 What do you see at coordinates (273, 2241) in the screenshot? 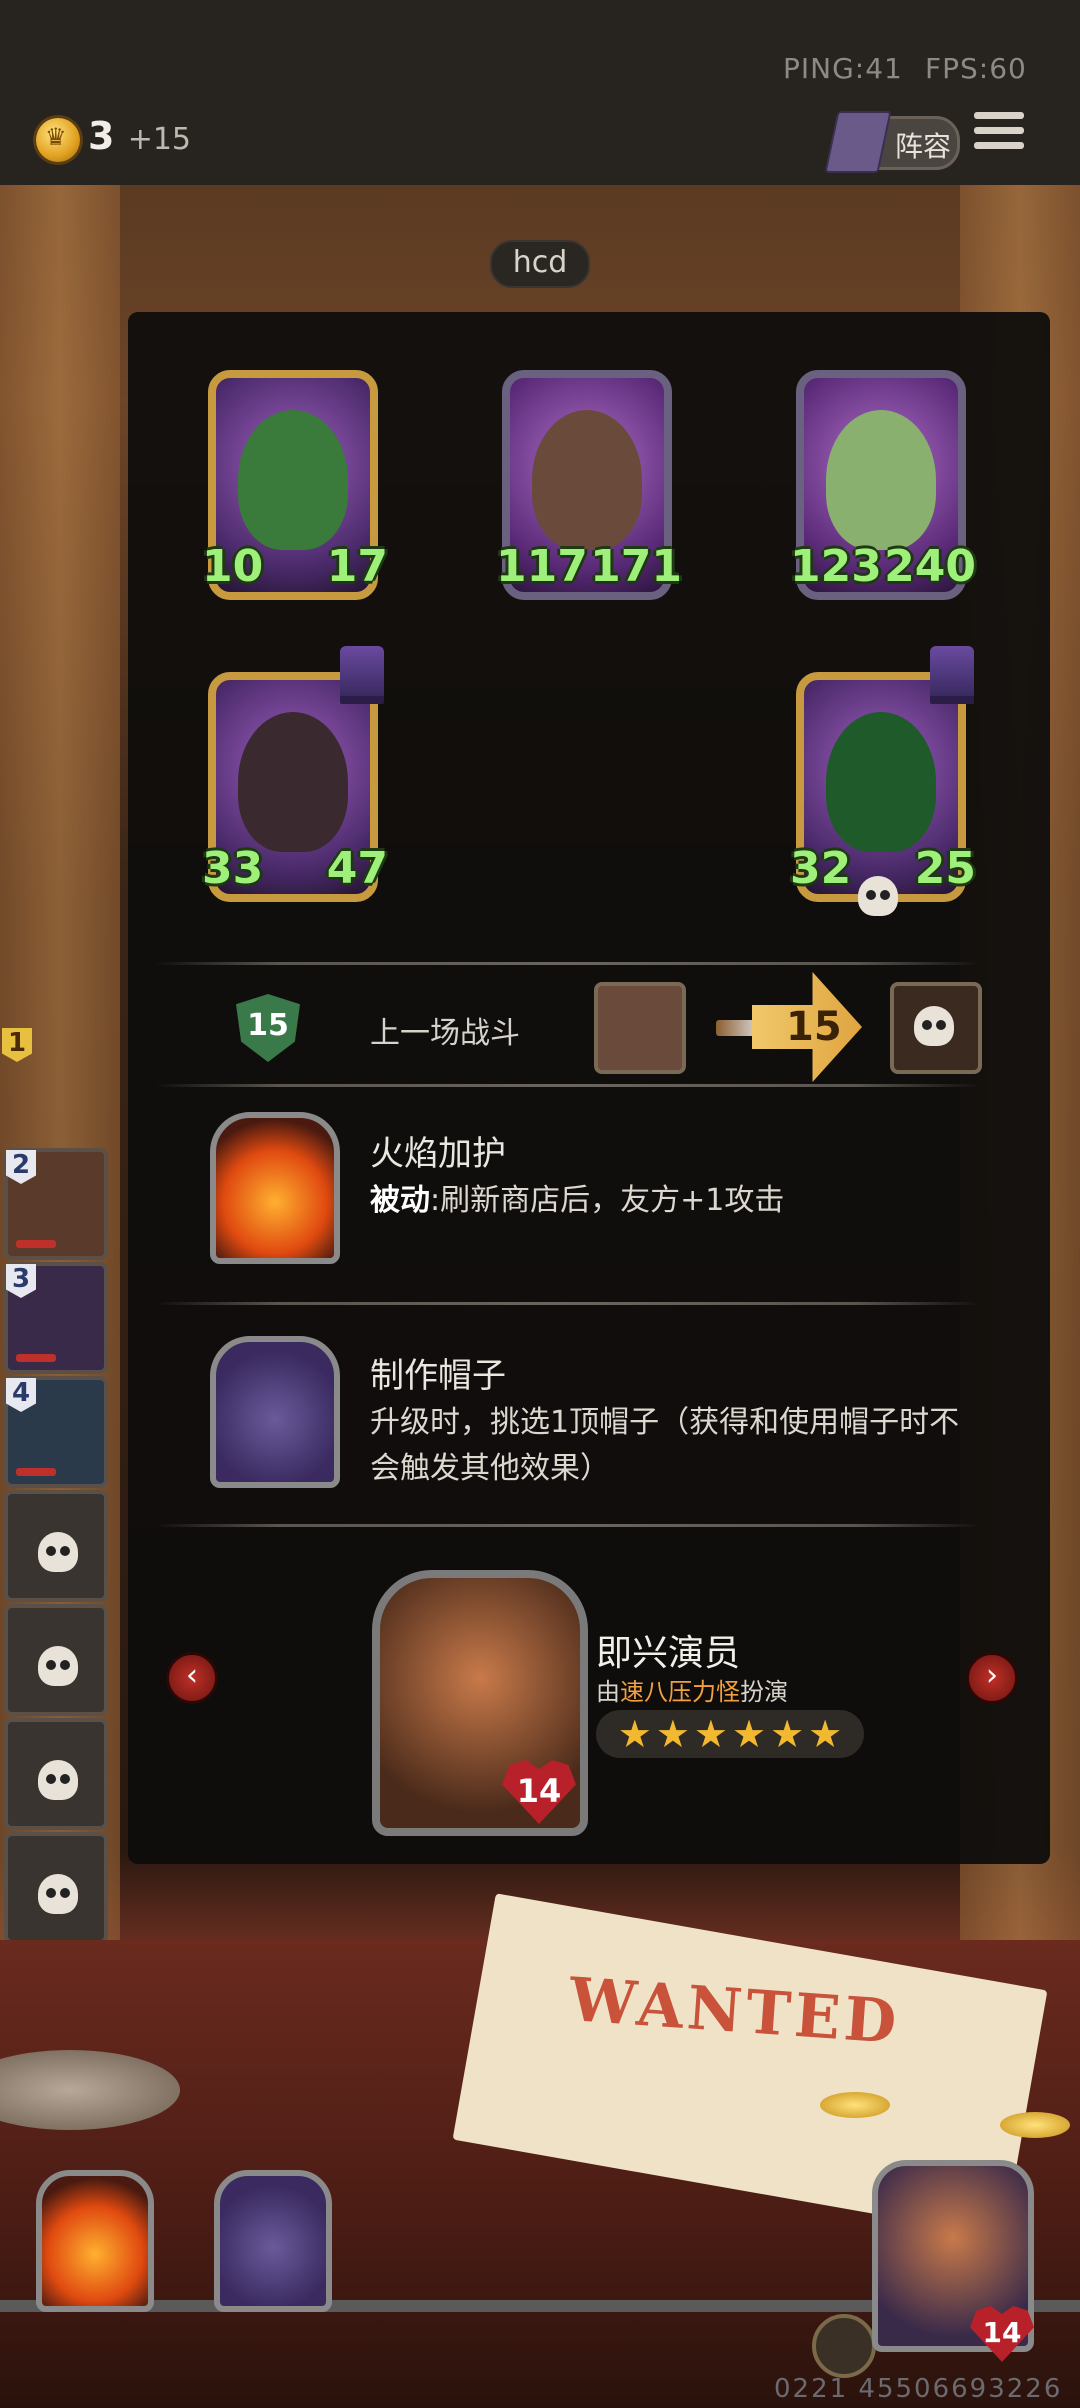
I see `bench-hat-skill` at bounding box center [273, 2241].